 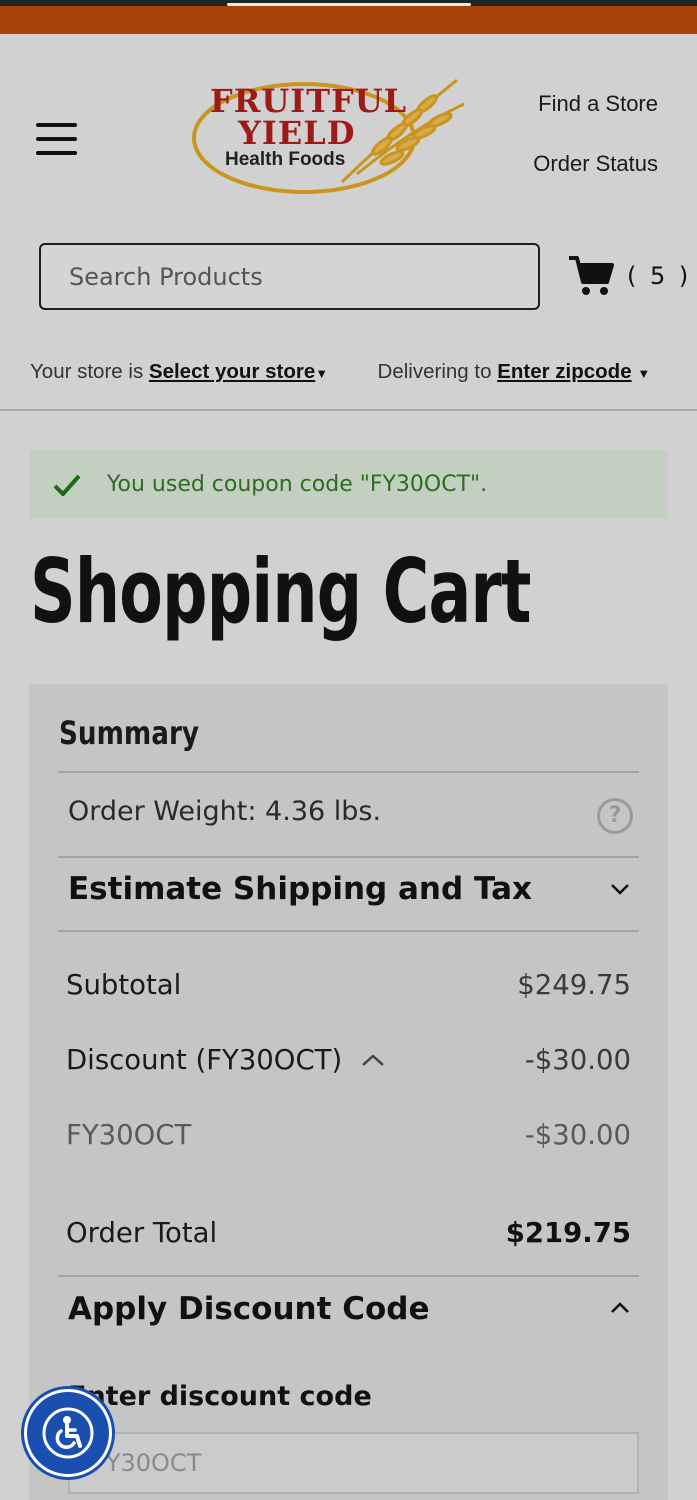 What do you see at coordinates (348, 17) in the screenshot?
I see `top-accent-bar` at bounding box center [348, 17].